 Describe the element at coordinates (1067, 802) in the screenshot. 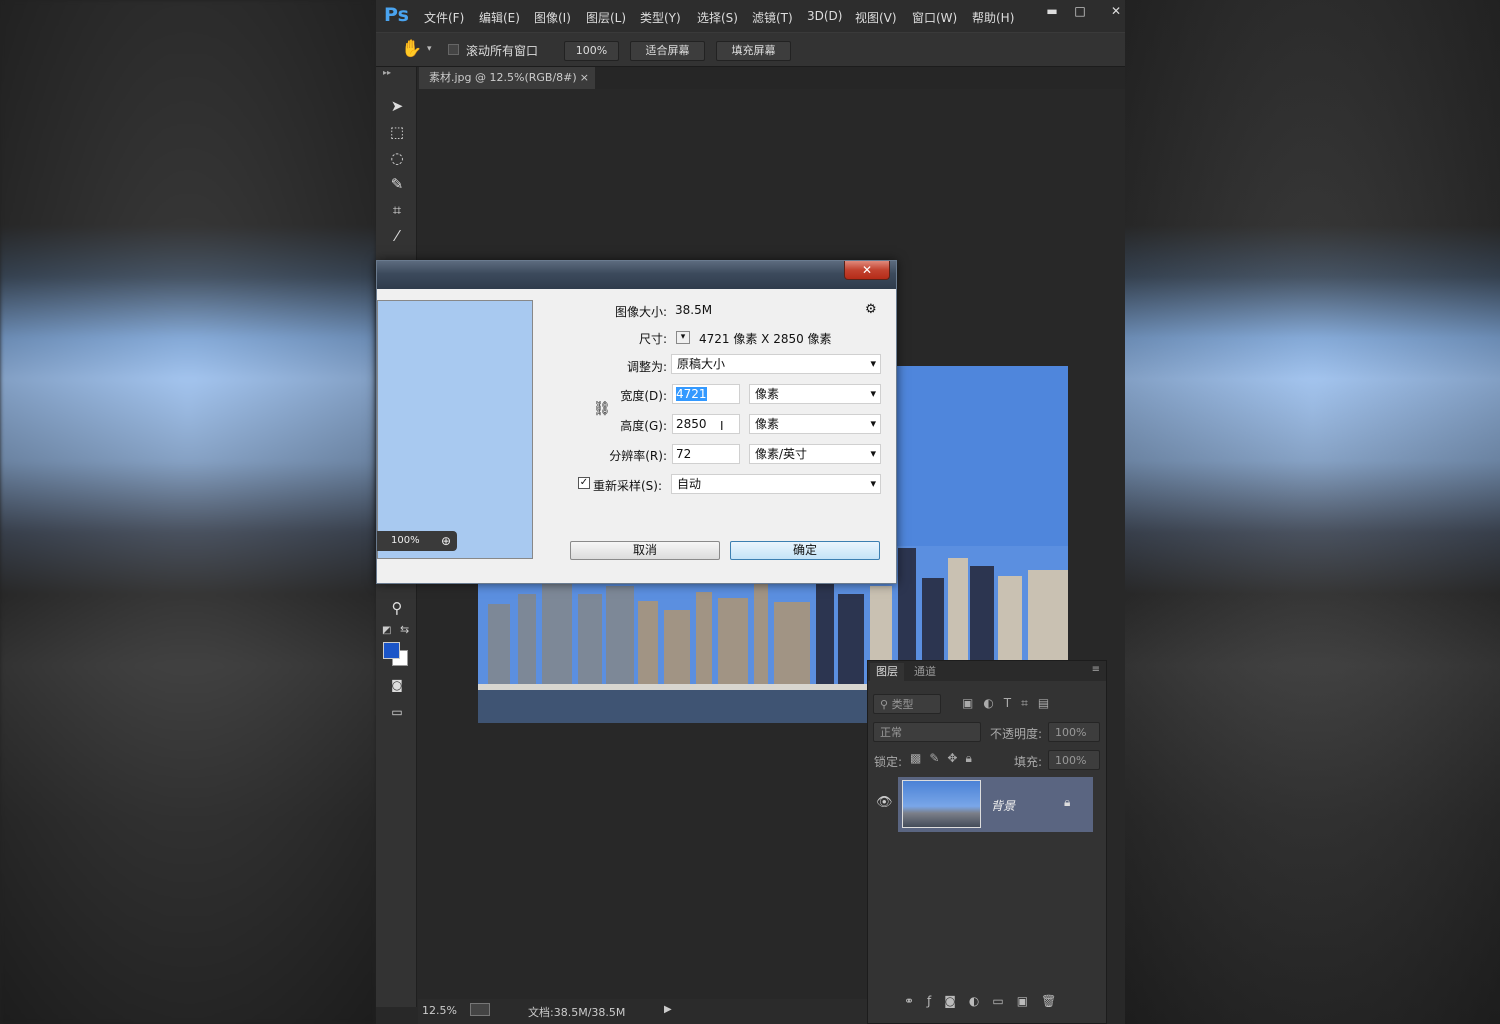

I see `layer-lock-icon: 🔒︎` at that location.